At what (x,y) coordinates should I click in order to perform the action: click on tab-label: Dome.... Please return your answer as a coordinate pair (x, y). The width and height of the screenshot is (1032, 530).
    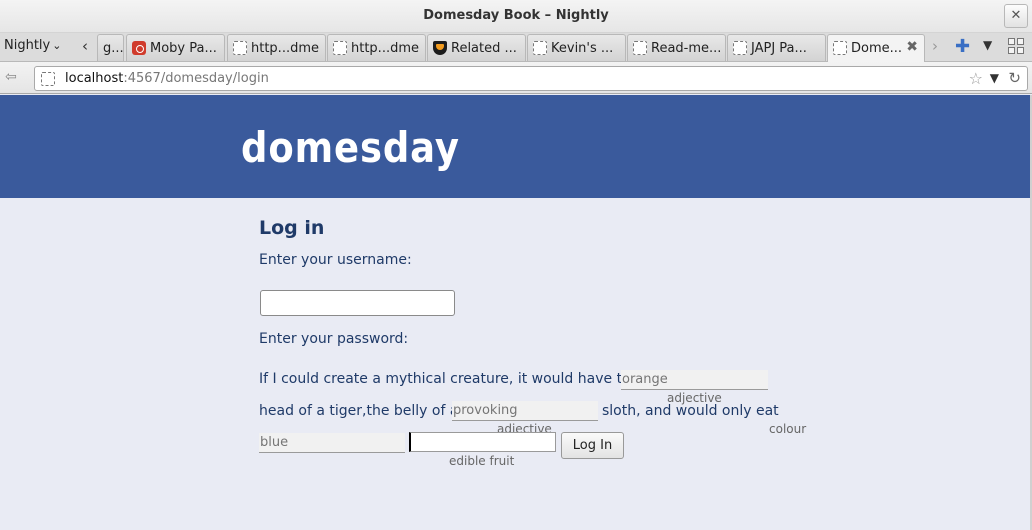
    Looking at the image, I should click on (877, 48).